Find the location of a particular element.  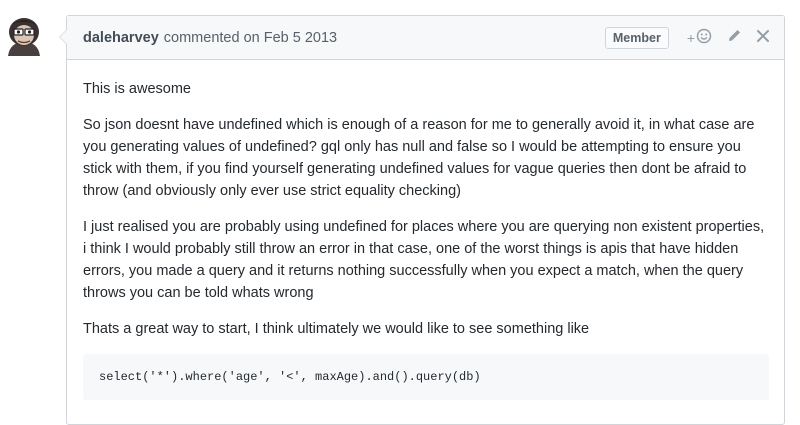

pencil-icon is located at coordinates (734, 38).